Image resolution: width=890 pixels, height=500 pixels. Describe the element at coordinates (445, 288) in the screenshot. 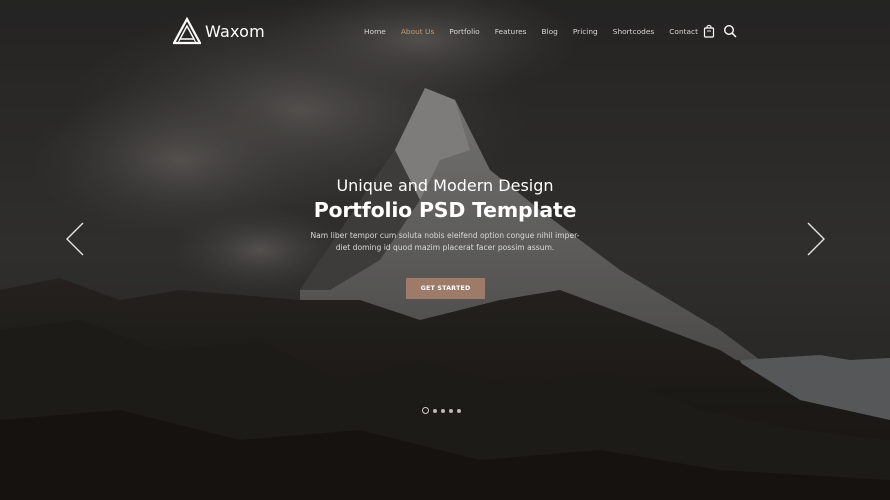

I see `get-started-button: GET STARTED` at that location.